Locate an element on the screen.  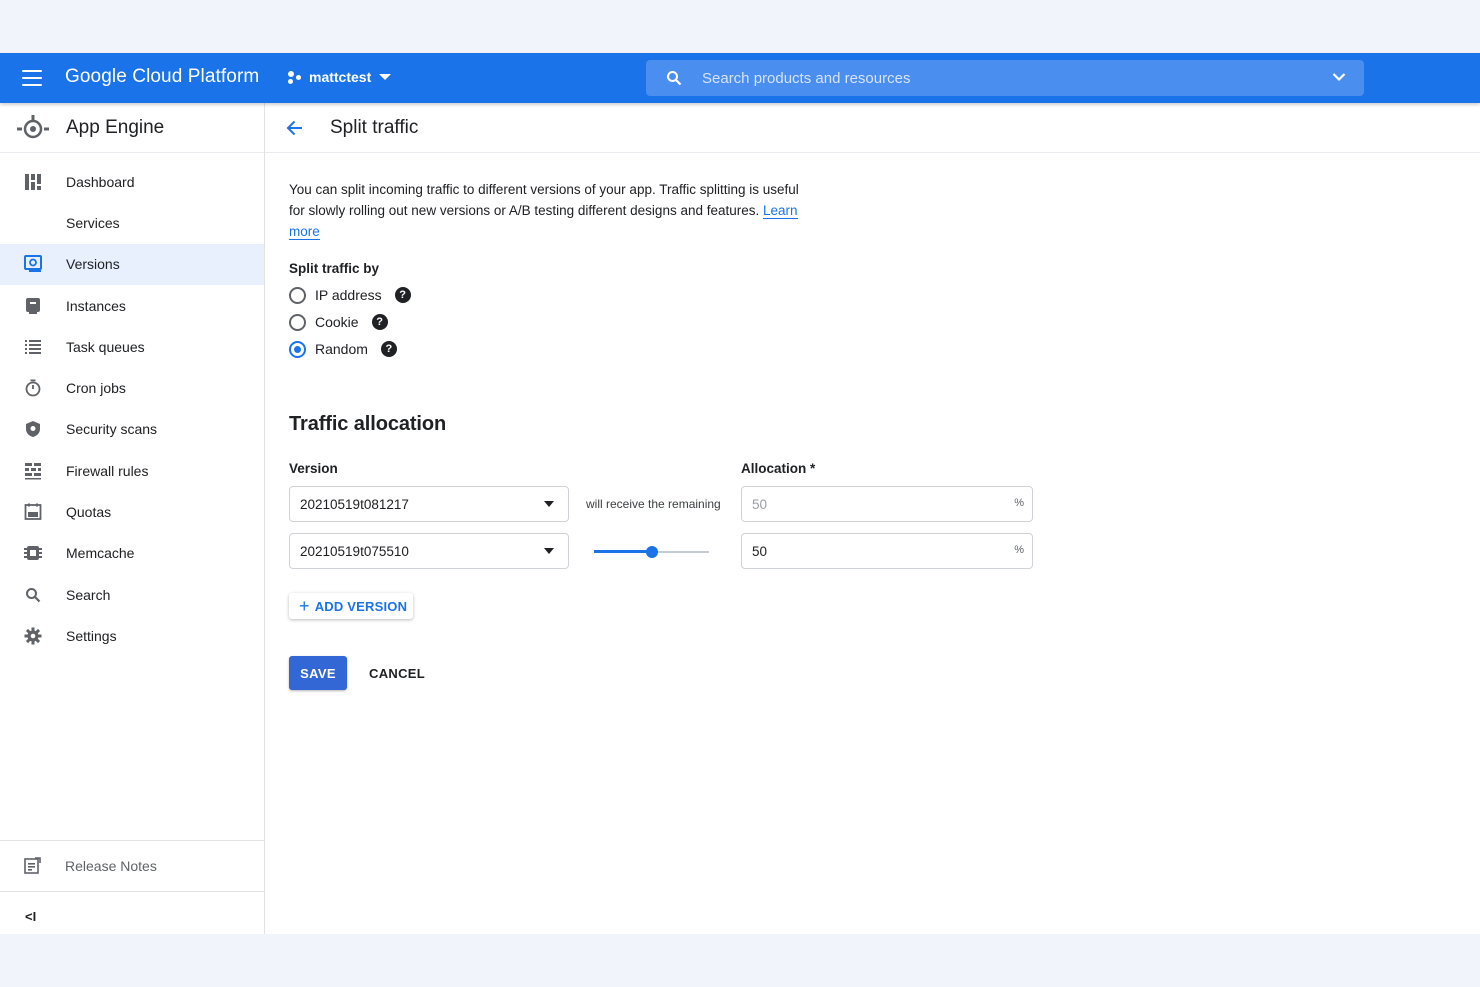
project-dots-icon is located at coordinates (295, 77).